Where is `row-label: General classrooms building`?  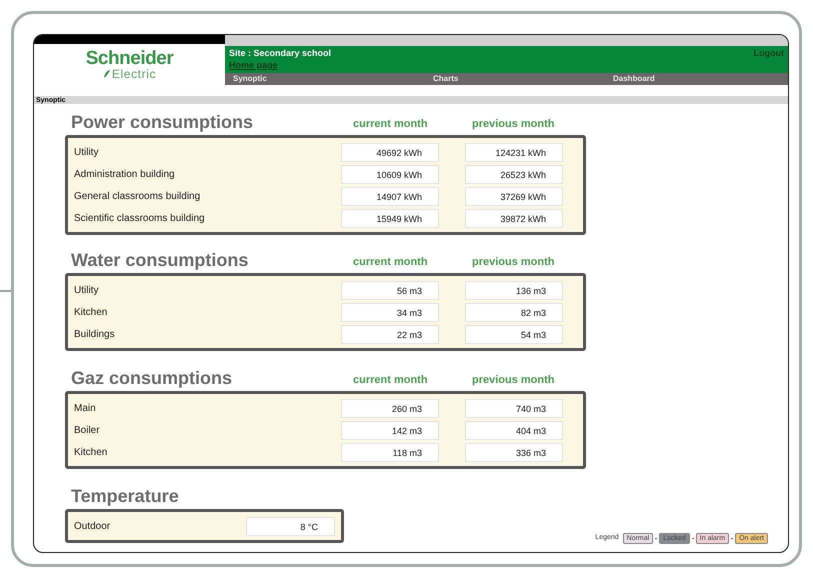 row-label: General classrooms building is located at coordinates (138, 197).